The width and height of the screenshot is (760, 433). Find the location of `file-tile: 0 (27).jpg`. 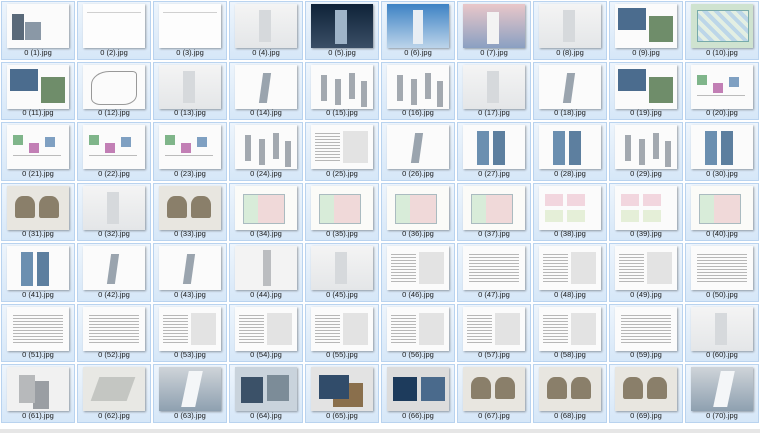

file-tile: 0 (27).jpg is located at coordinates (494, 151).